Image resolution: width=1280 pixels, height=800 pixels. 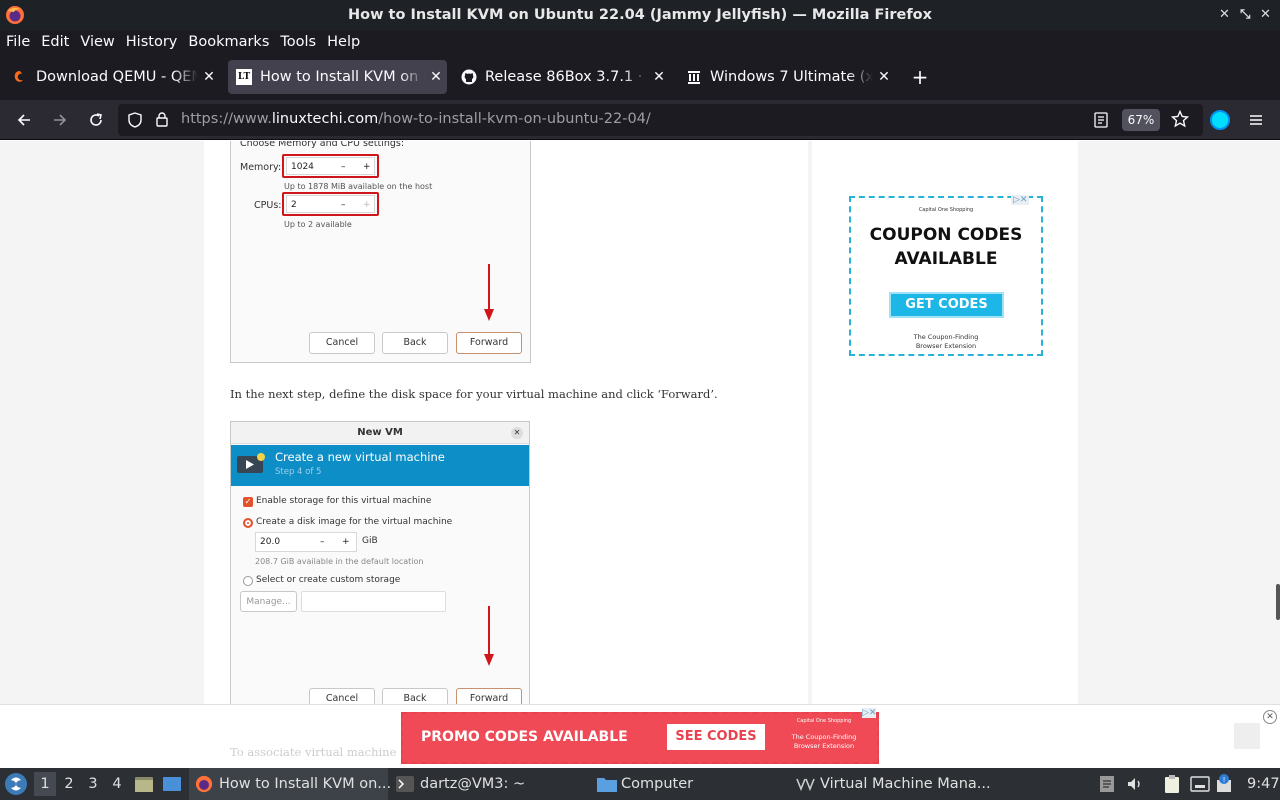 What do you see at coordinates (920, 77) in the screenshot?
I see `new-tab-button: +` at bounding box center [920, 77].